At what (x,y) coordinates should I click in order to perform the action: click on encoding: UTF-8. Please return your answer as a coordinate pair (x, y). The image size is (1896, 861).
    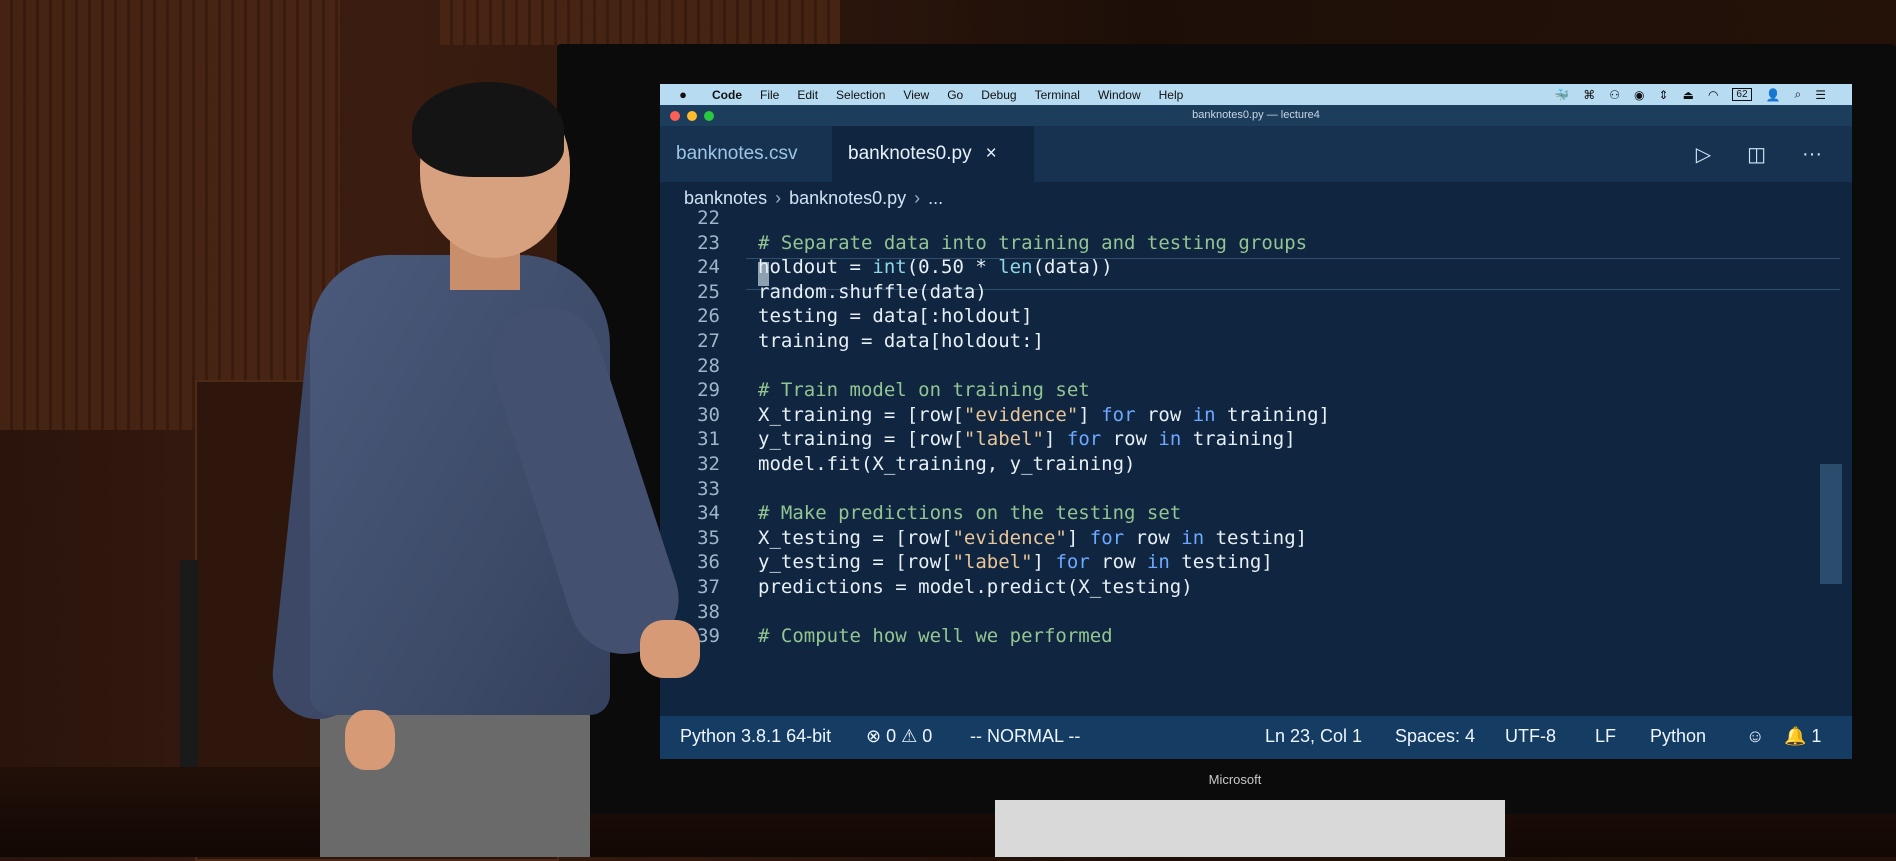
    Looking at the image, I should click on (1530, 736).